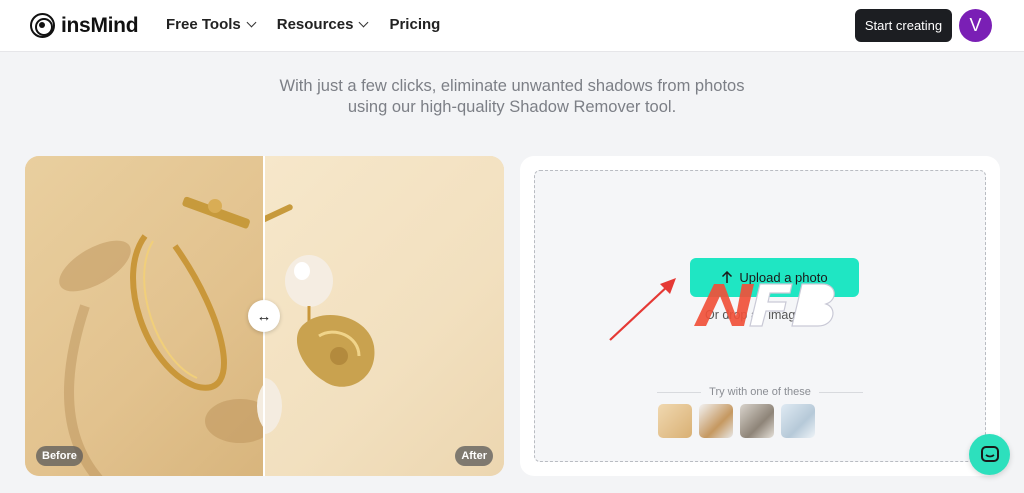 This screenshot has width=1024, height=493. Describe the element at coordinates (716, 421) in the screenshot. I see `sample-bike-thumbnail` at that location.